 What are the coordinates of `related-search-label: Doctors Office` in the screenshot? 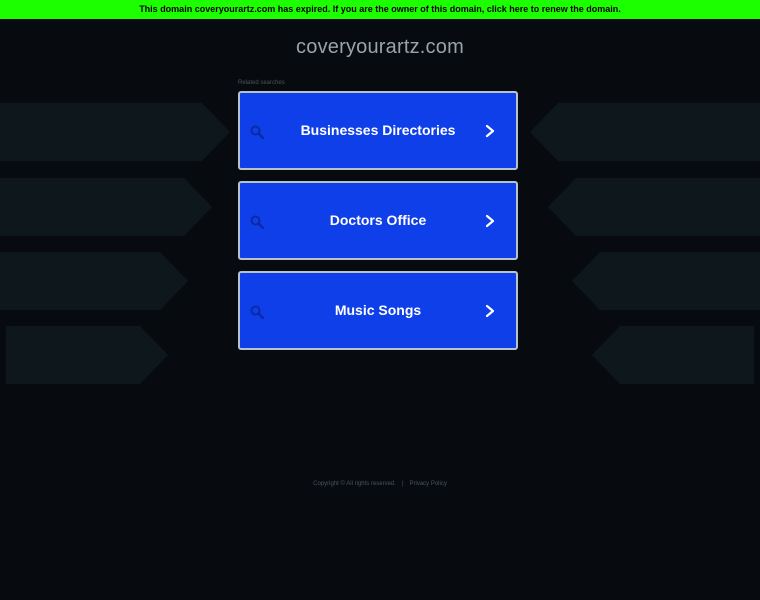 It's located at (378, 220).